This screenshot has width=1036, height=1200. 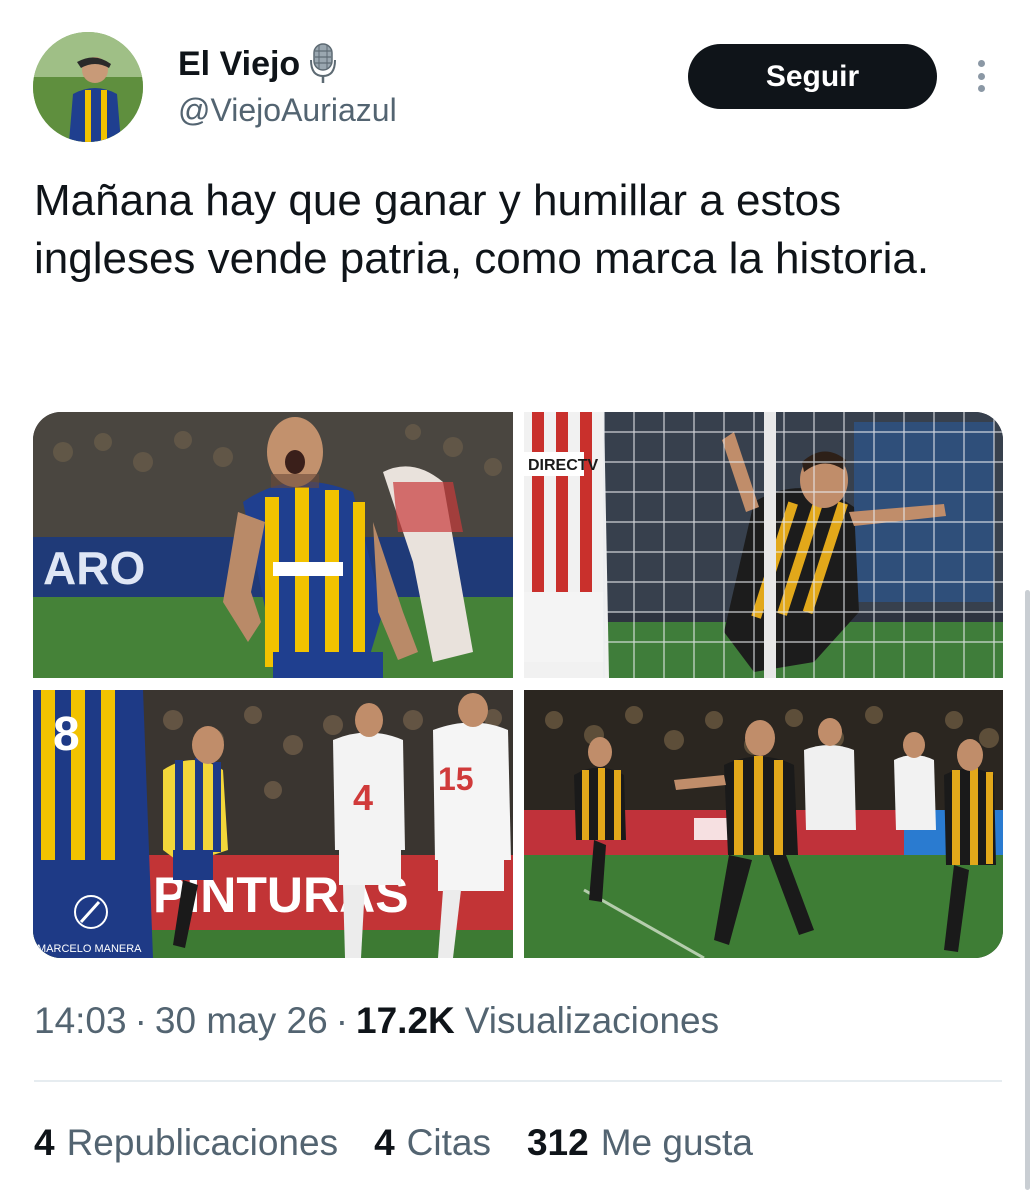 What do you see at coordinates (273, 824) in the screenshot?
I see `photo-3: PINTURAS 8 4 15 MARCELO MANERA` at bounding box center [273, 824].